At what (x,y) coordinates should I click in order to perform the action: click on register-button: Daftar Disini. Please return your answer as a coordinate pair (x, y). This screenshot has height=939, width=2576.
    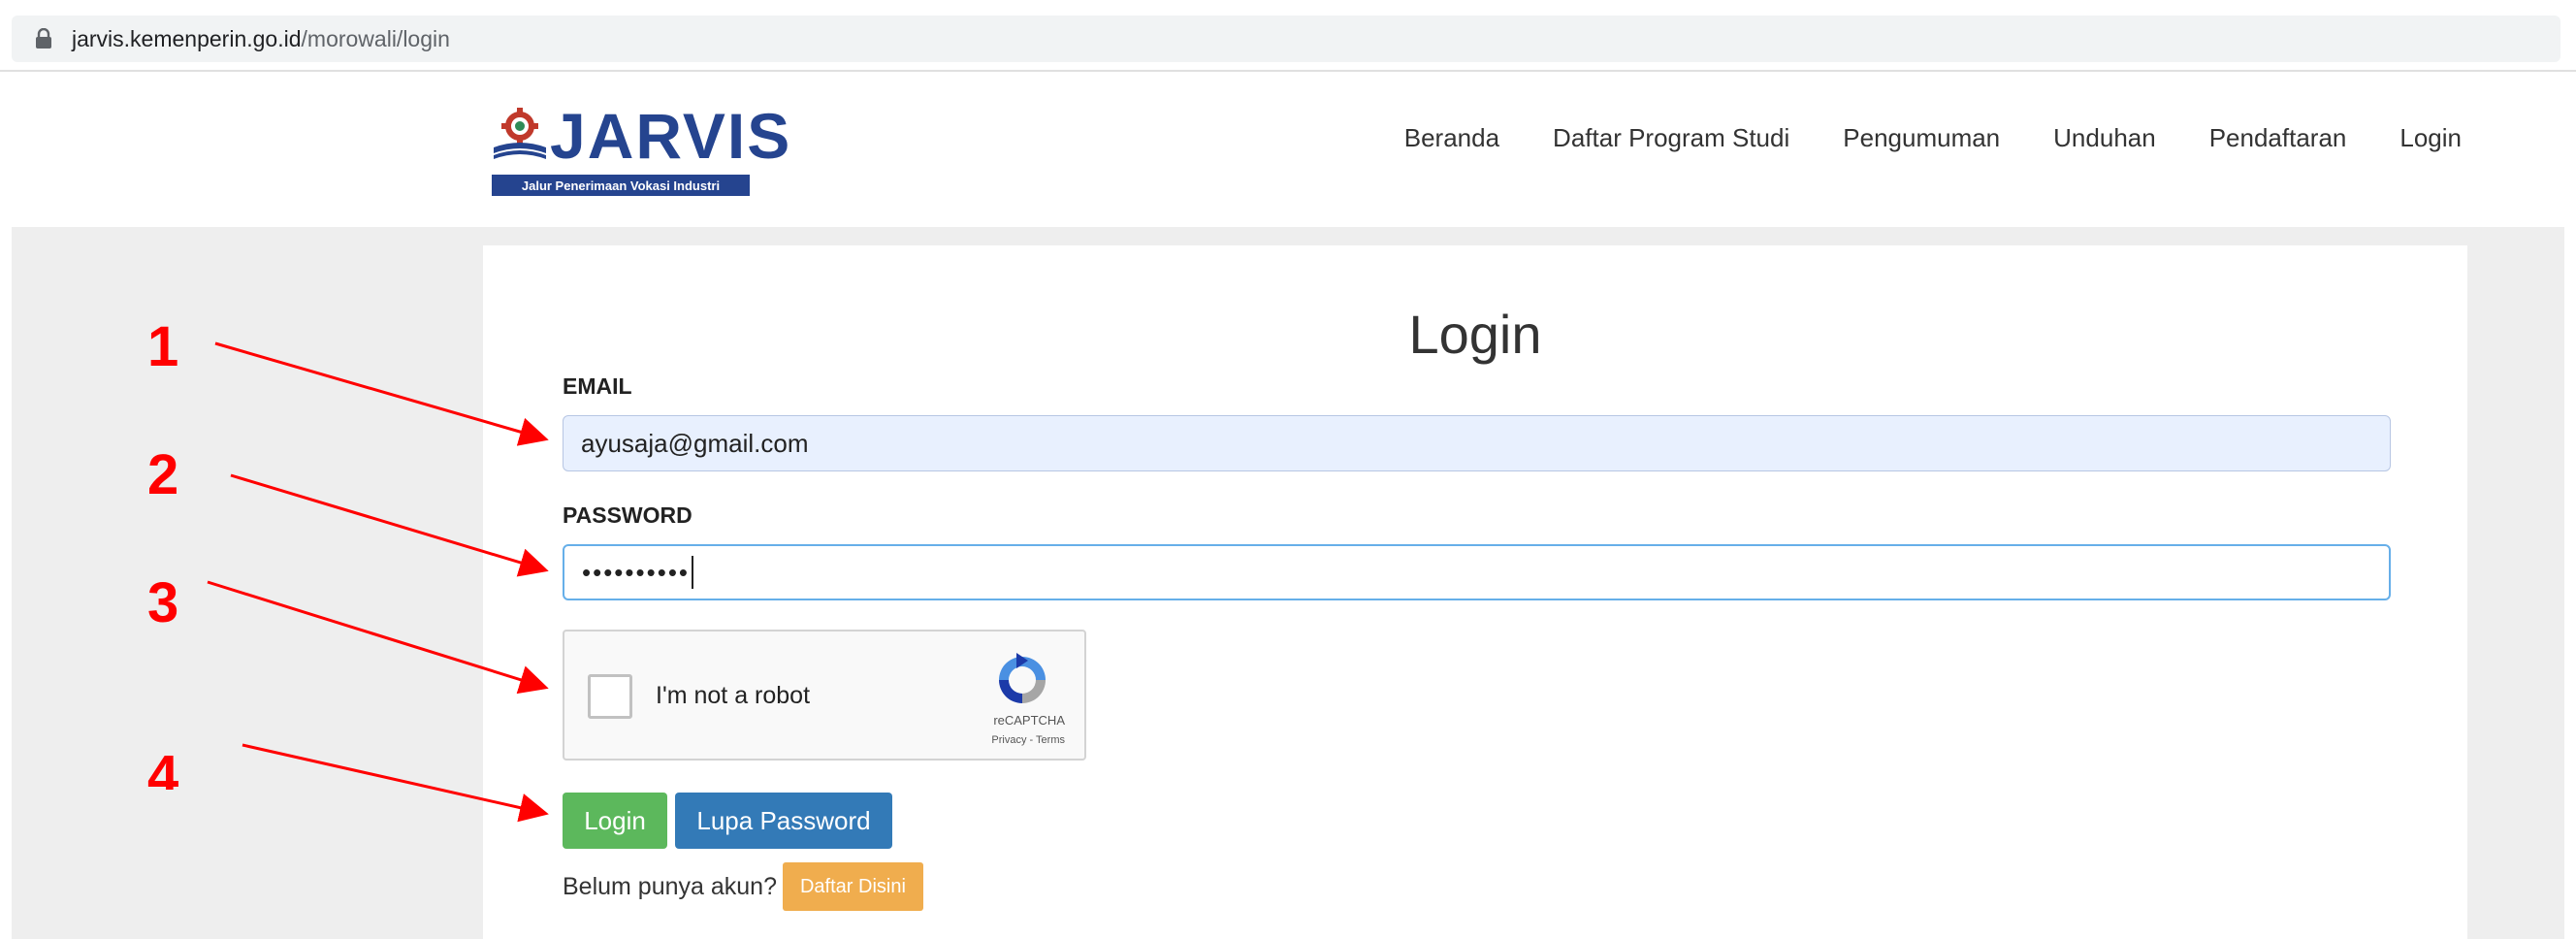
    Looking at the image, I should click on (852, 886).